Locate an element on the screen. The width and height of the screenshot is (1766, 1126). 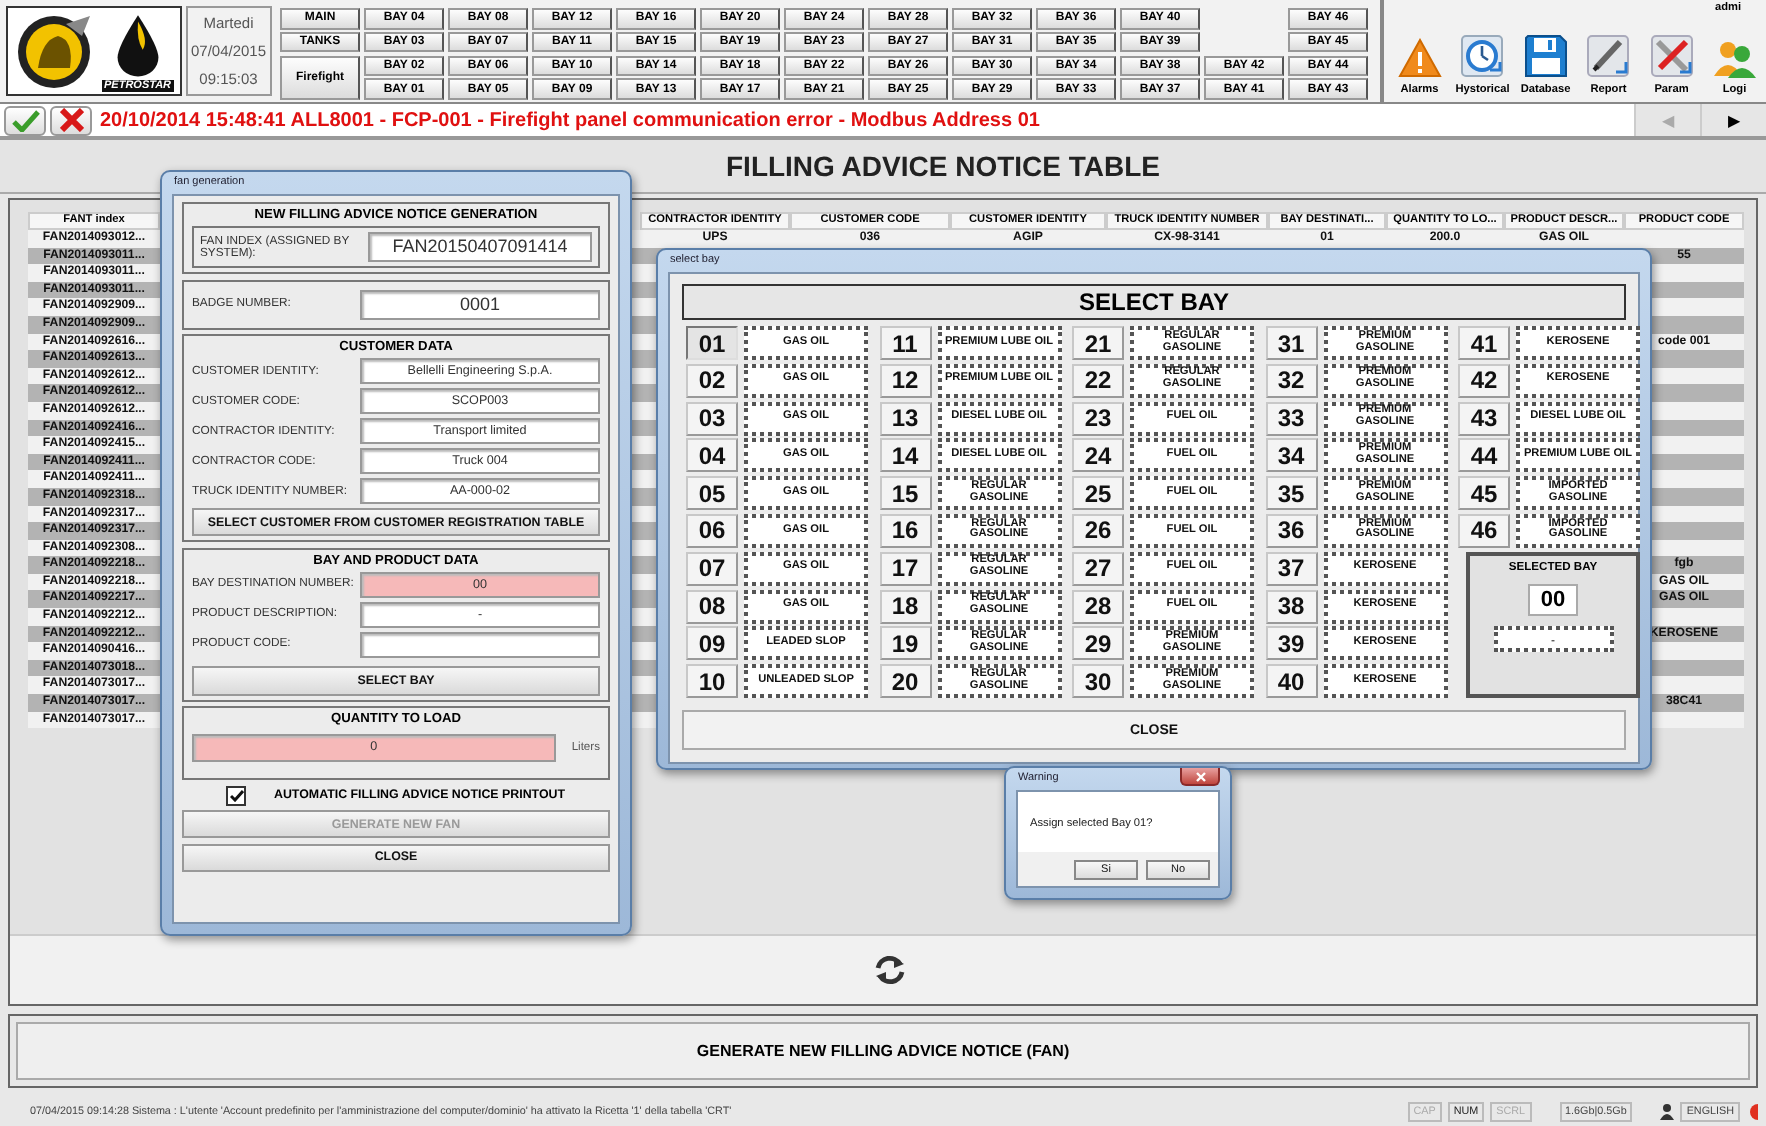
pencil-icon is located at coordinates (1608, 56).